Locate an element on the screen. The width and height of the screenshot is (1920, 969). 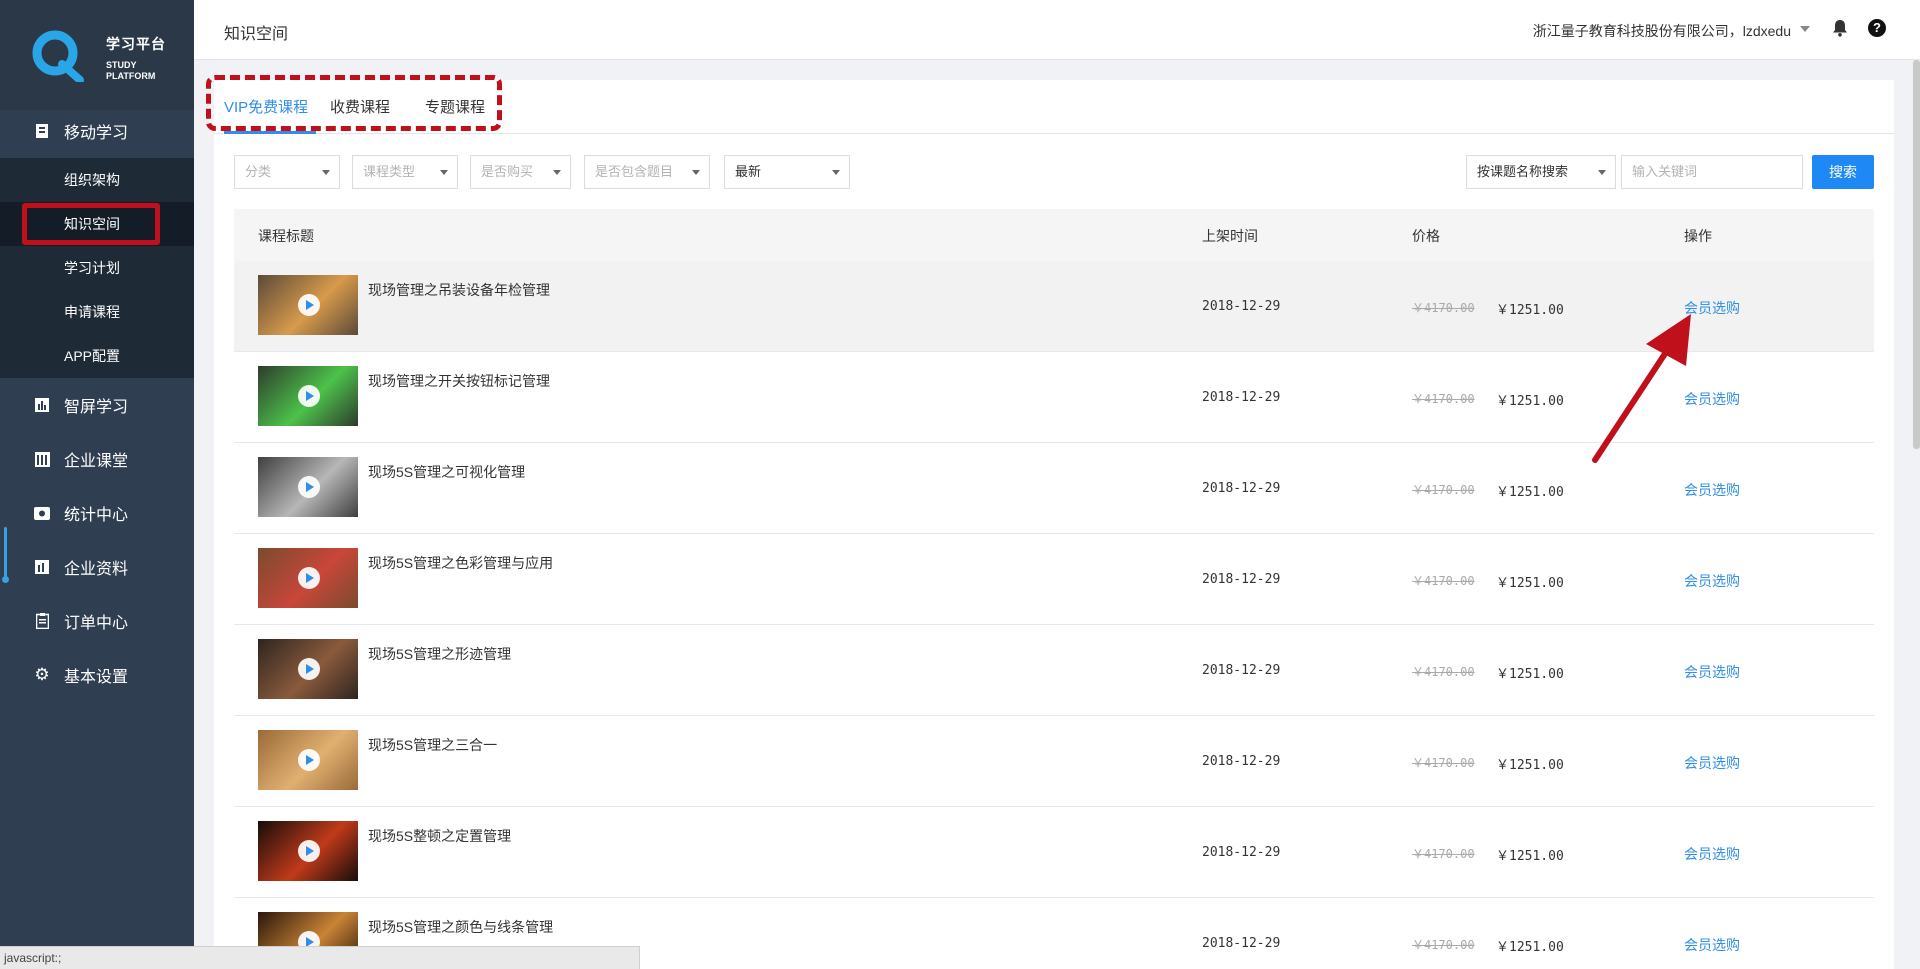
sort-select: 最新 is located at coordinates (787, 172).